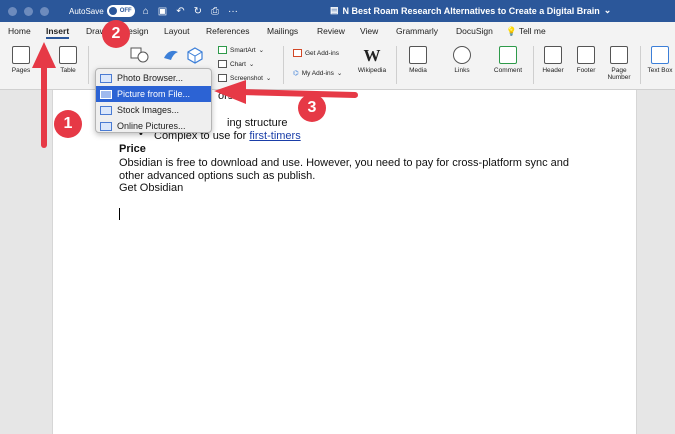  I want to click on header-button: Header, so click(553, 60).